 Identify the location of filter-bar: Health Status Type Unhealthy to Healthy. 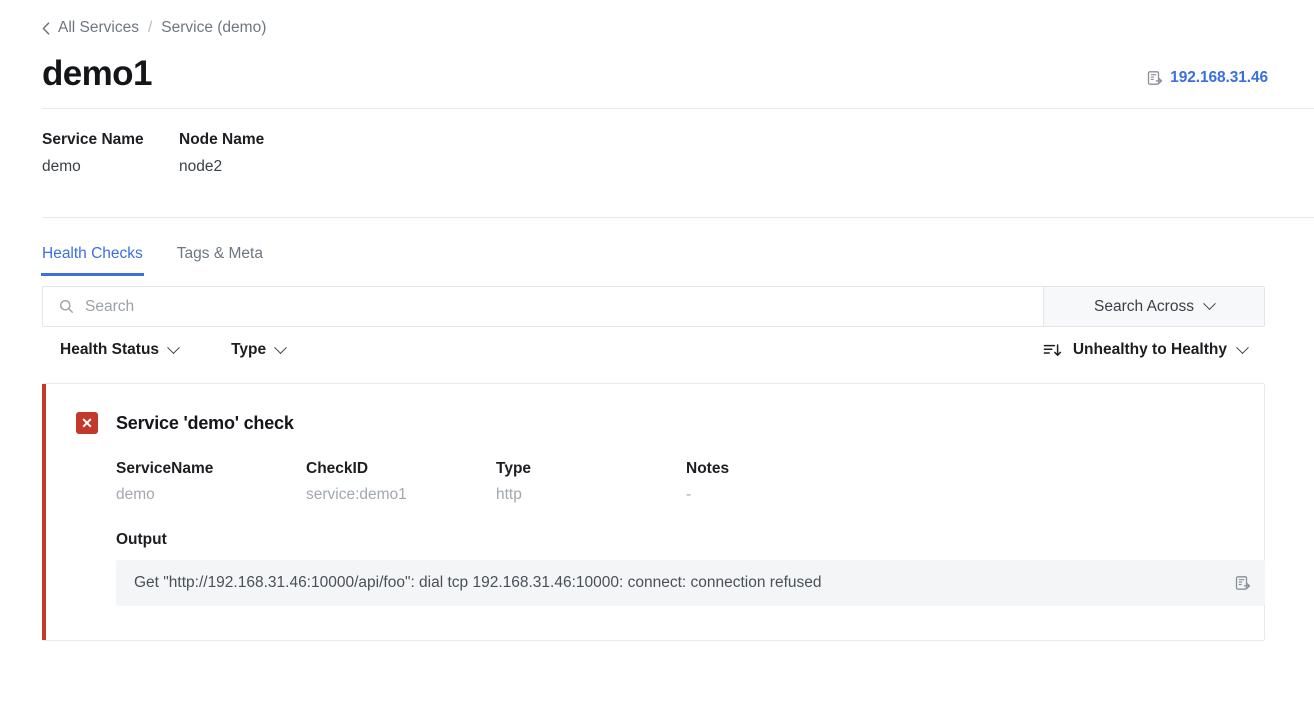
(653, 350).